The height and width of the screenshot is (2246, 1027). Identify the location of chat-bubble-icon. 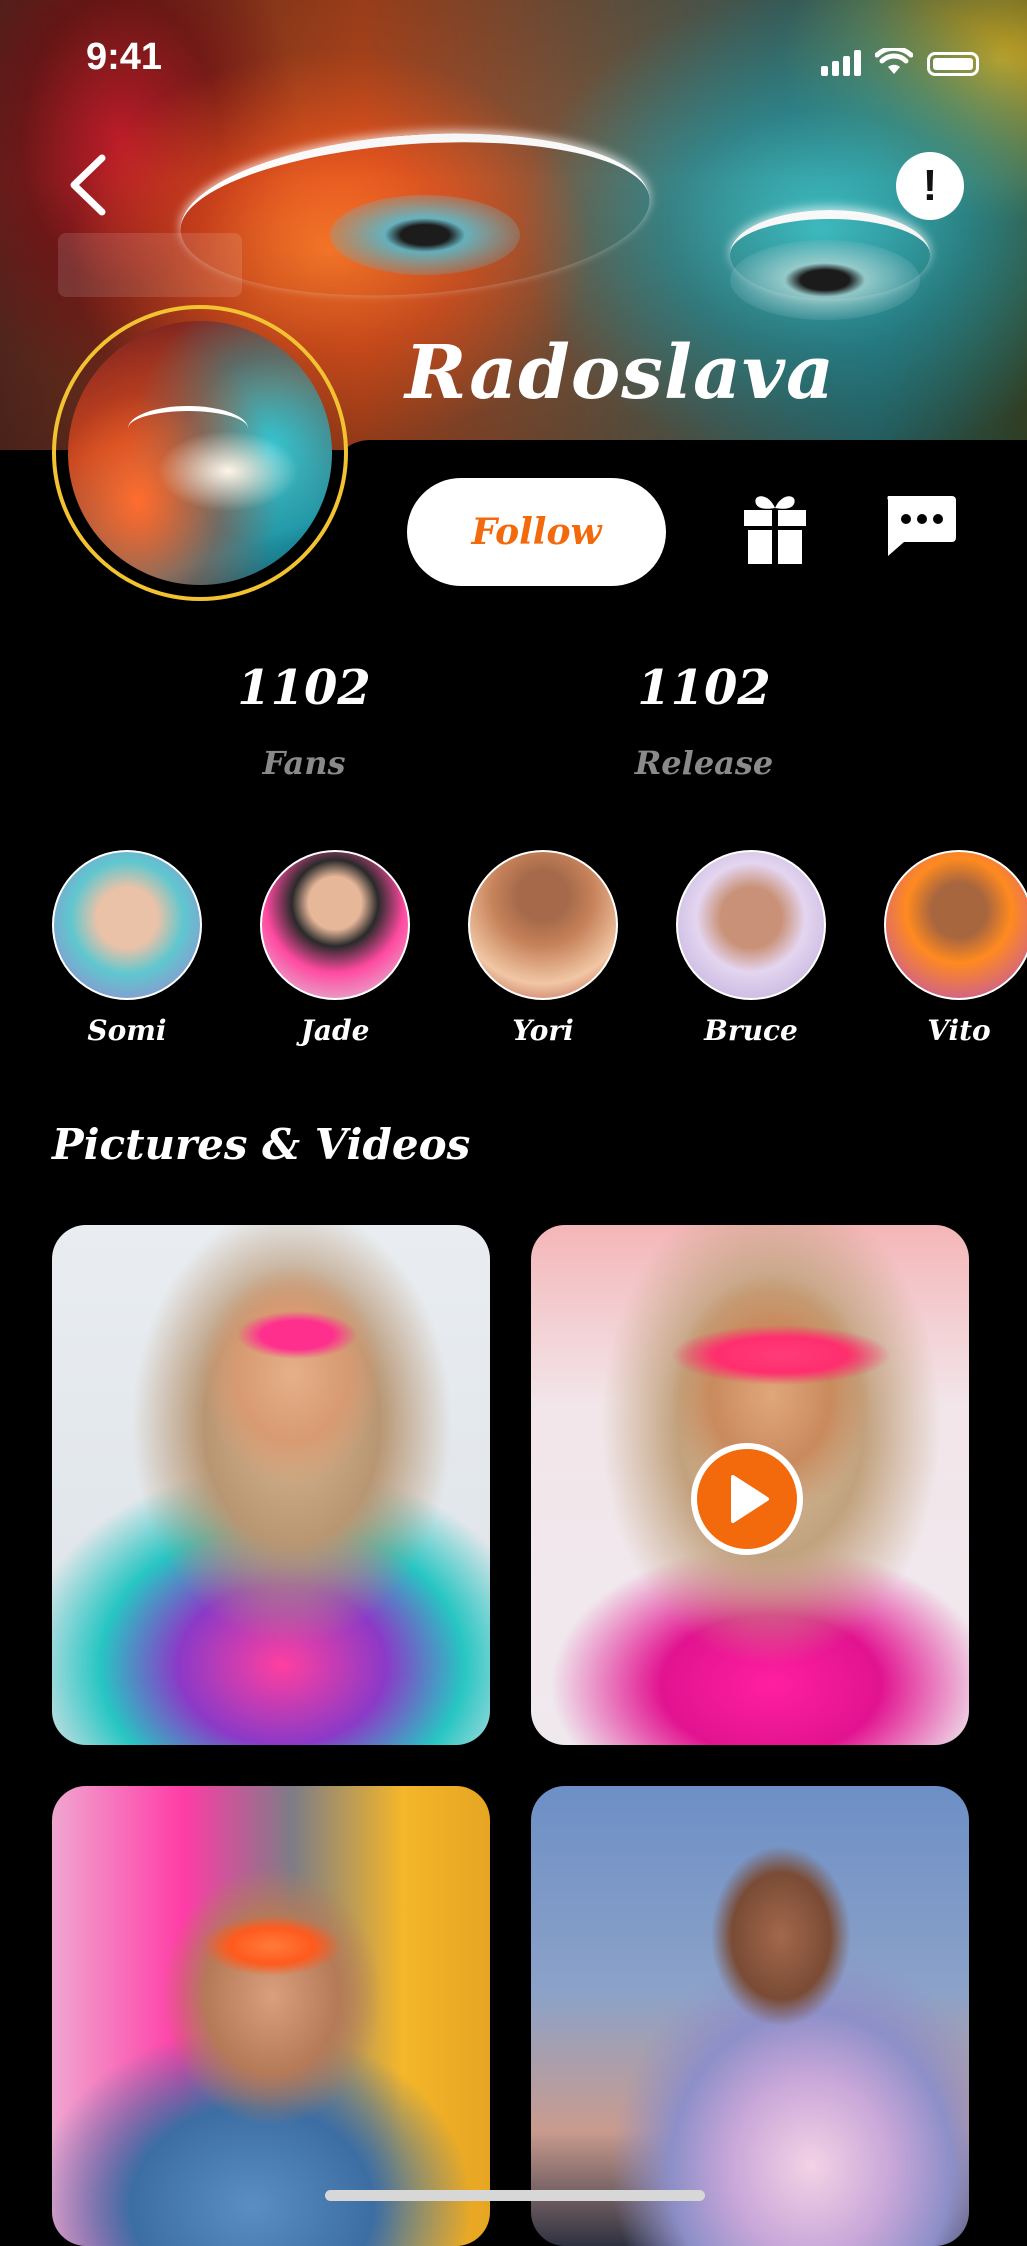
(921, 526).